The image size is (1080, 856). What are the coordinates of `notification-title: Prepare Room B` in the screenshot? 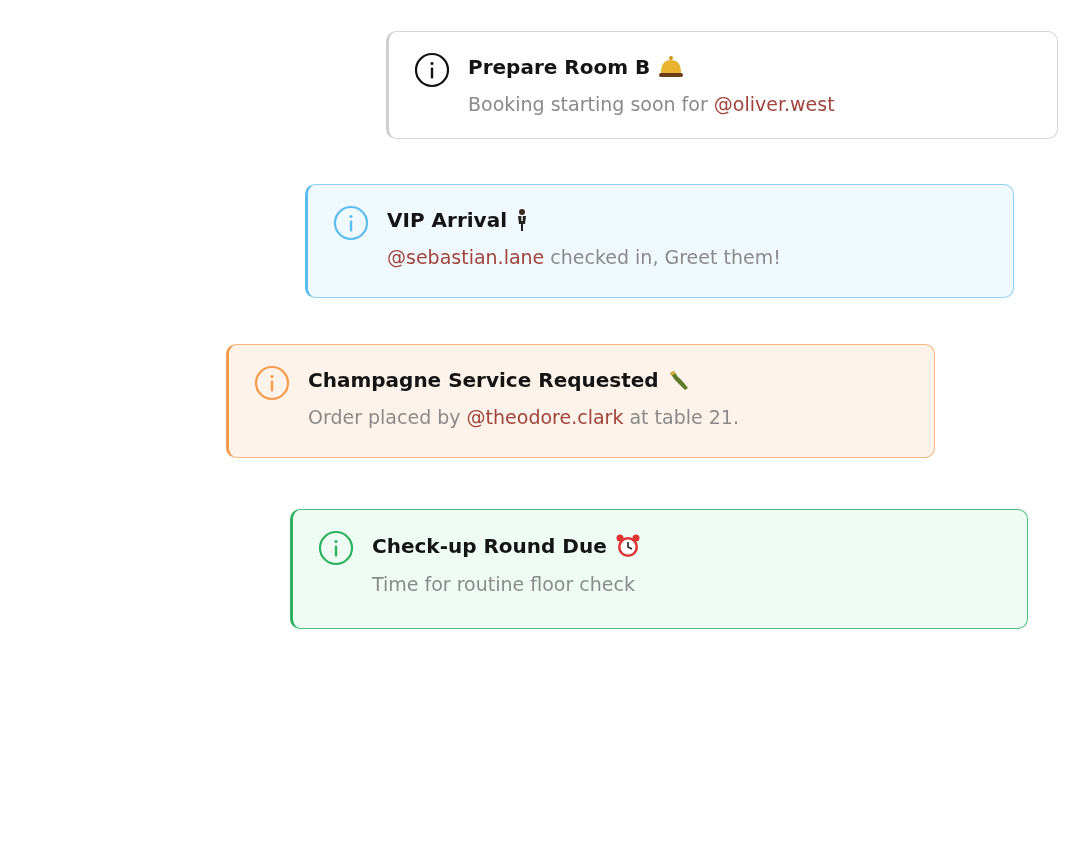 It's located at (559, 67).